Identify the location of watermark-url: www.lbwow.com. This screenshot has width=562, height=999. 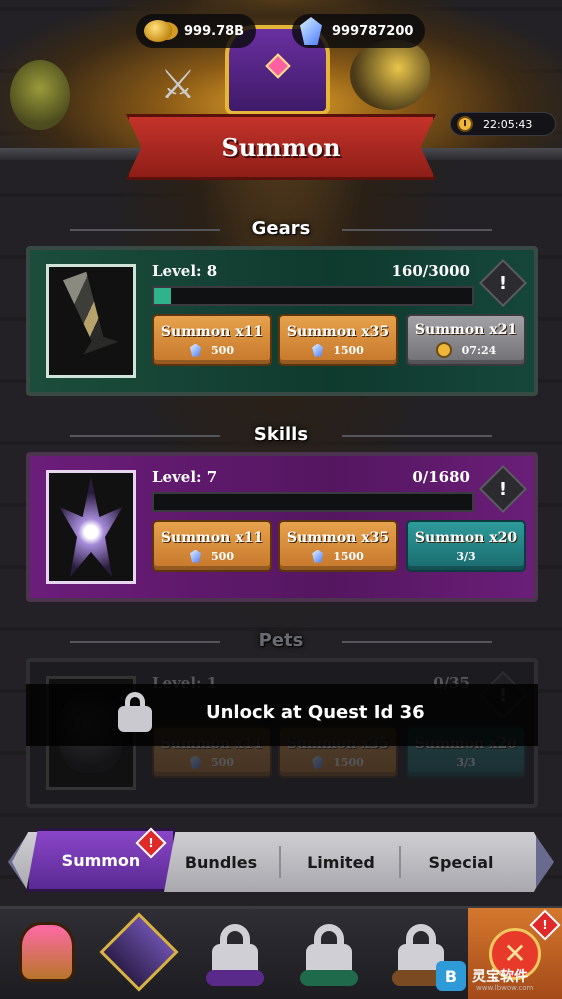
(505, 988).